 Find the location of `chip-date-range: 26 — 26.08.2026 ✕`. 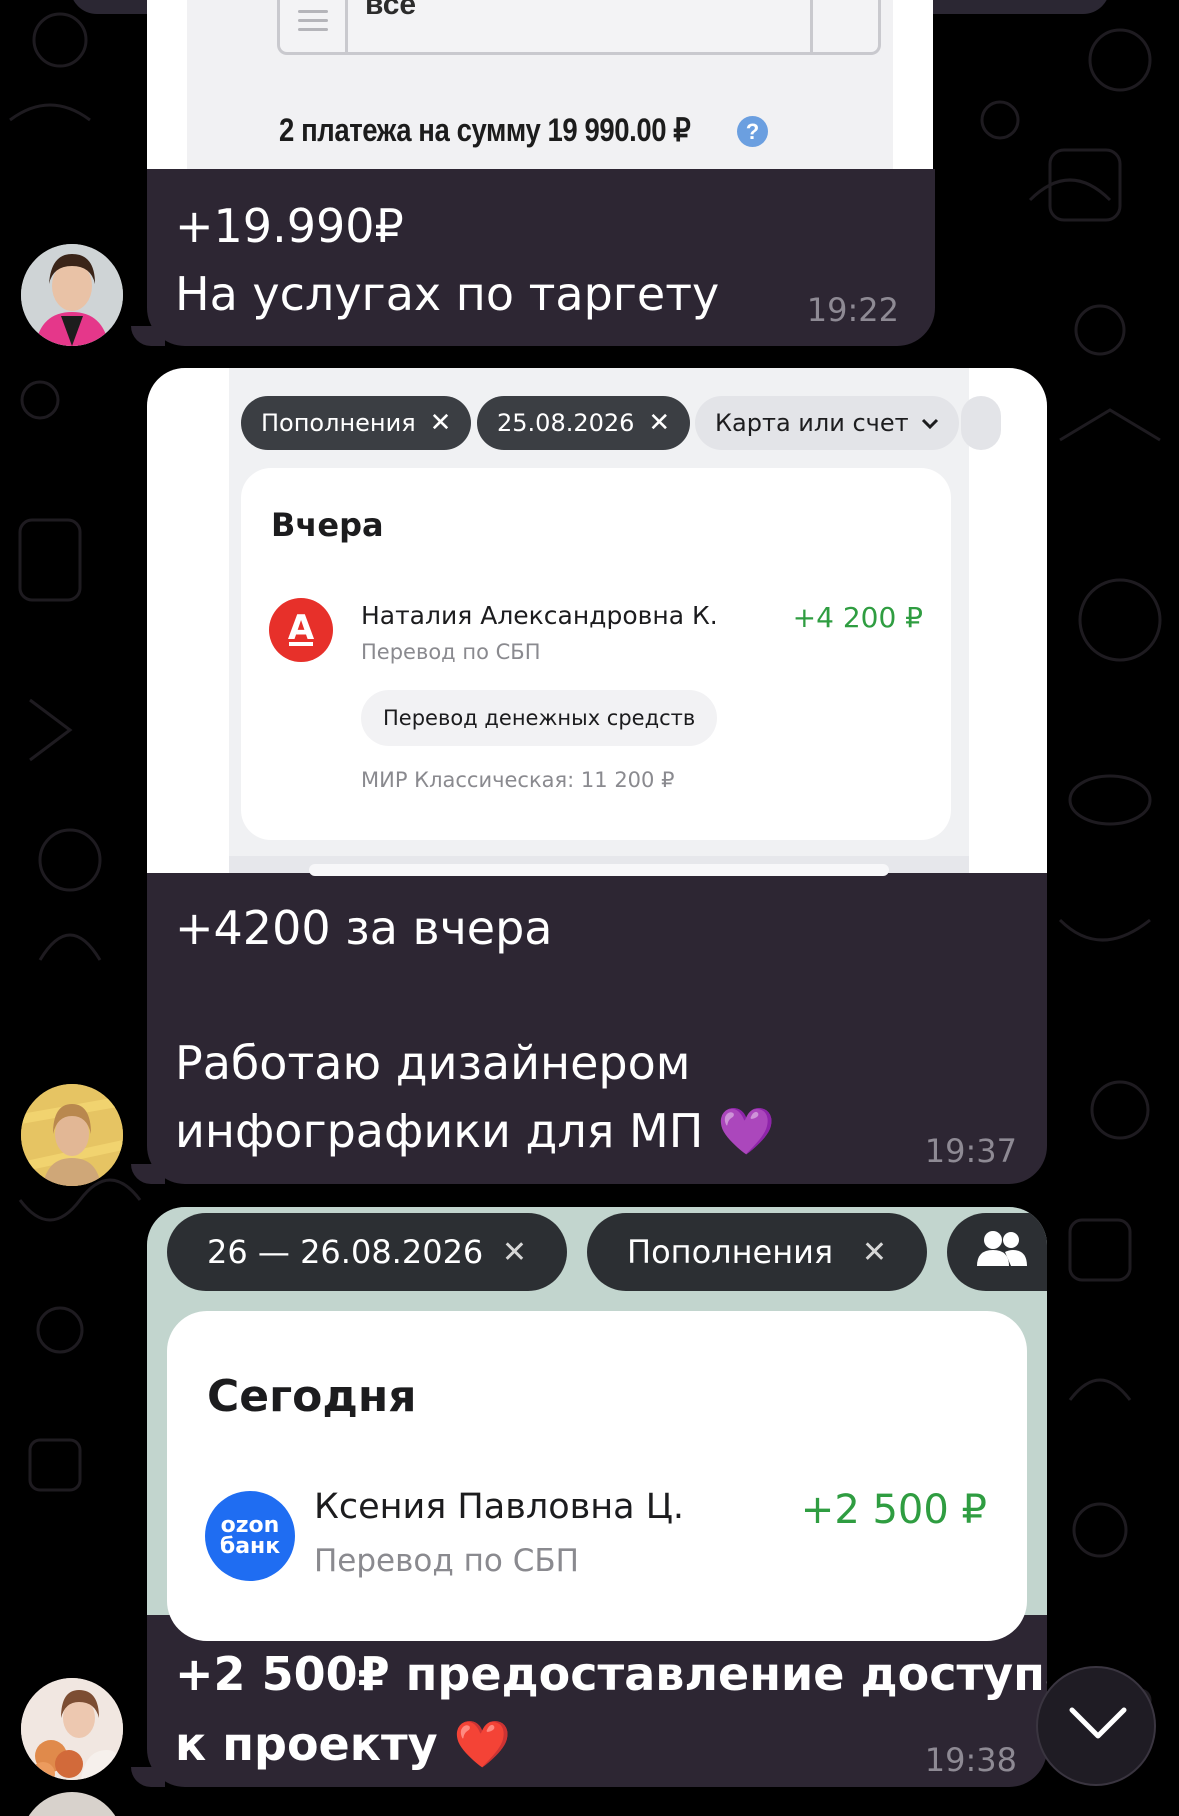

chip-date-range: 26 — 26.08.2026 ✕ is located at coordinates (367, 1252).